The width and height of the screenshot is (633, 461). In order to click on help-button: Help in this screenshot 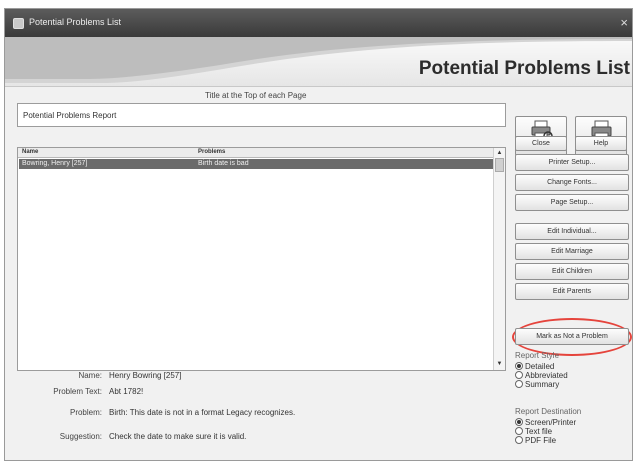, I will do `click(601, 143)`.